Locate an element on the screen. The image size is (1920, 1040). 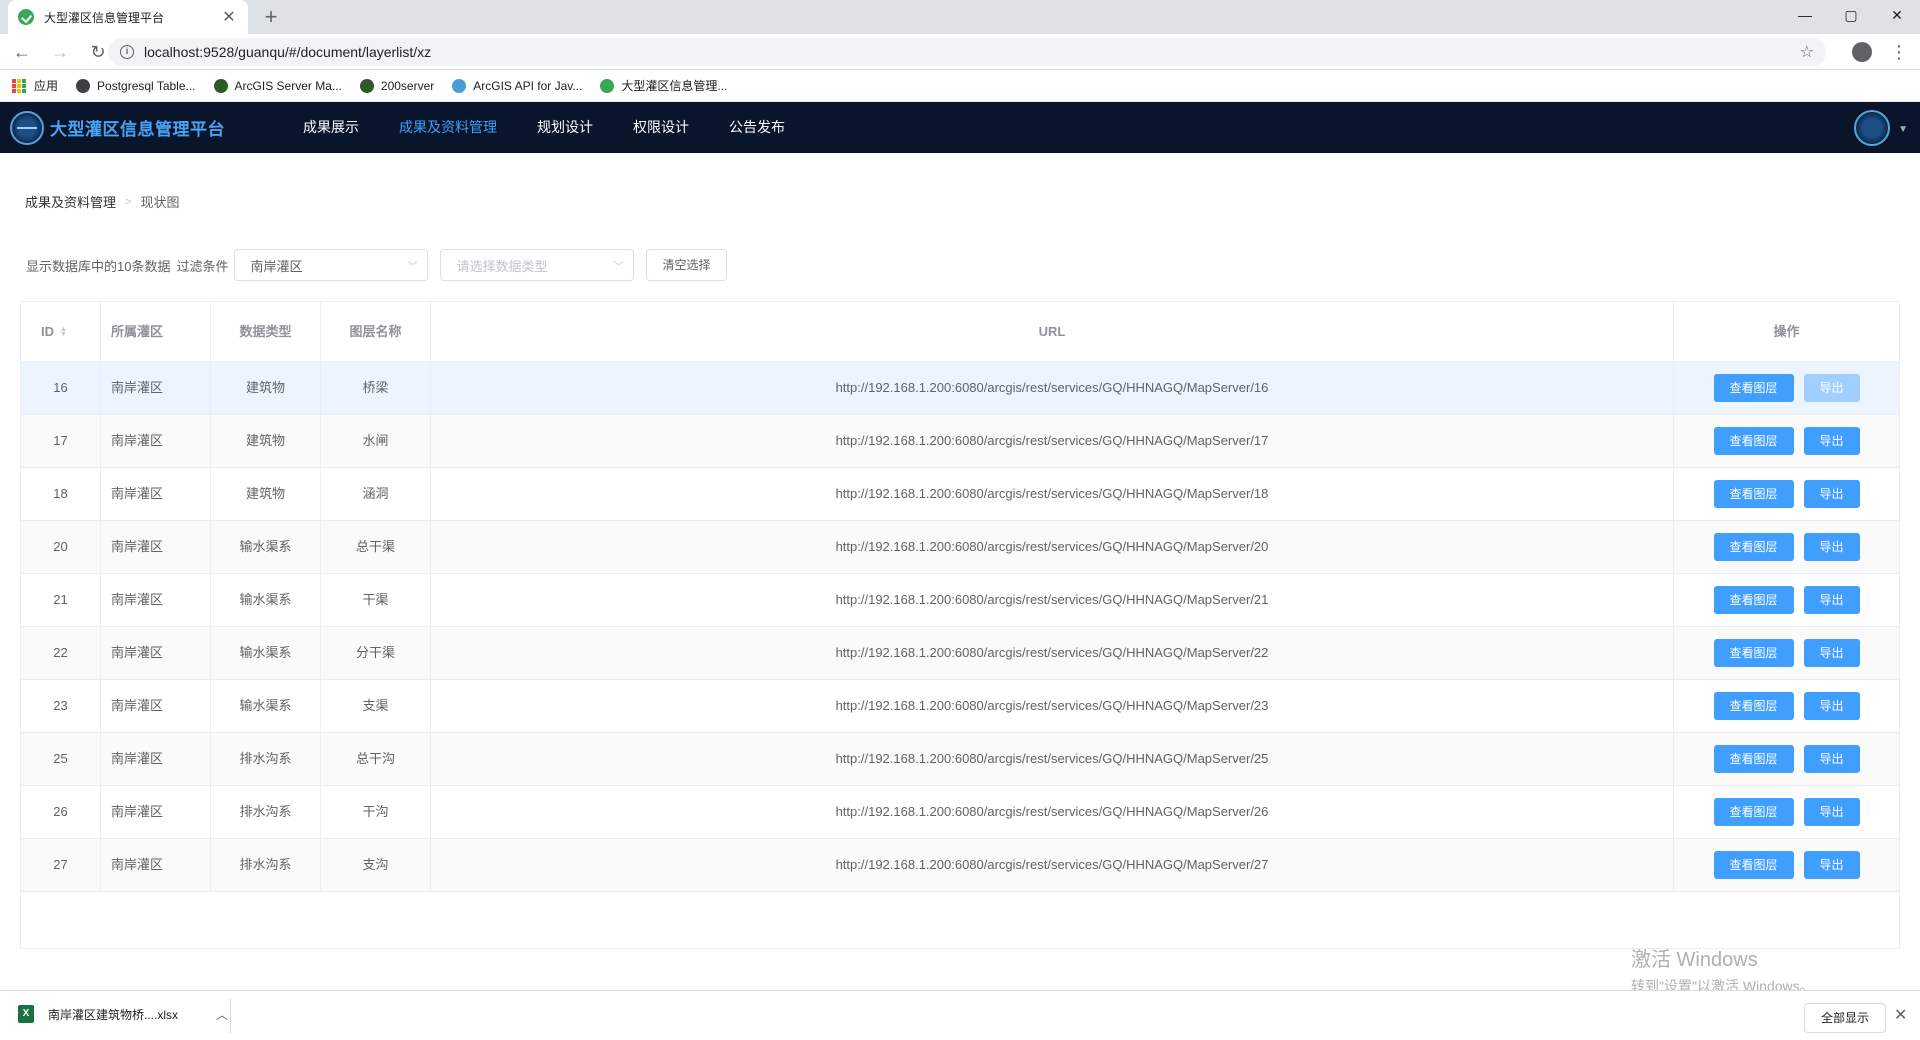
tab-close-icon: ✕ is located at coordinates (229, 17).